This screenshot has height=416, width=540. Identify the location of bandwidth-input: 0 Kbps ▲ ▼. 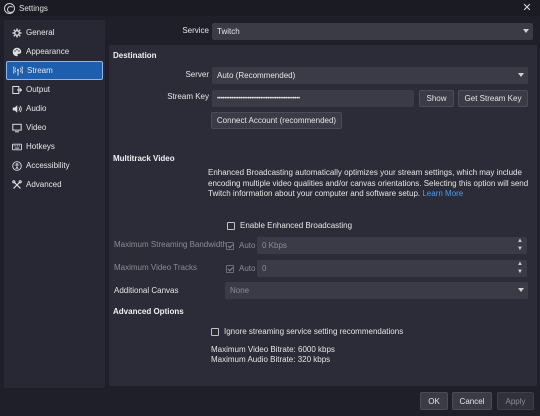
(392, 245).